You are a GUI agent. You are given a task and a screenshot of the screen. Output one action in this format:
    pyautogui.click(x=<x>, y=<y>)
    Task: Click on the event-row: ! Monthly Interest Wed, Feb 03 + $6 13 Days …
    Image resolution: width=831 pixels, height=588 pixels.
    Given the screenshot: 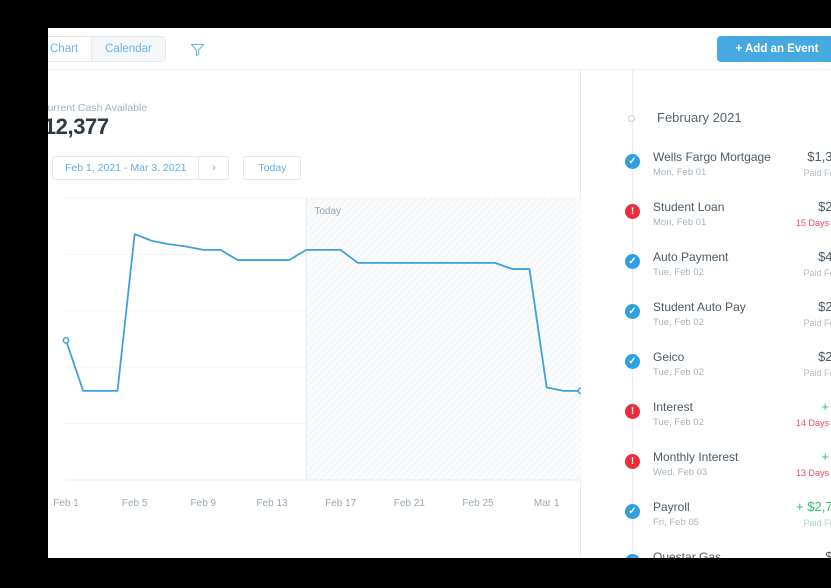 What is the action you would take?
    pyautogui.click(x=706, y=473)
    